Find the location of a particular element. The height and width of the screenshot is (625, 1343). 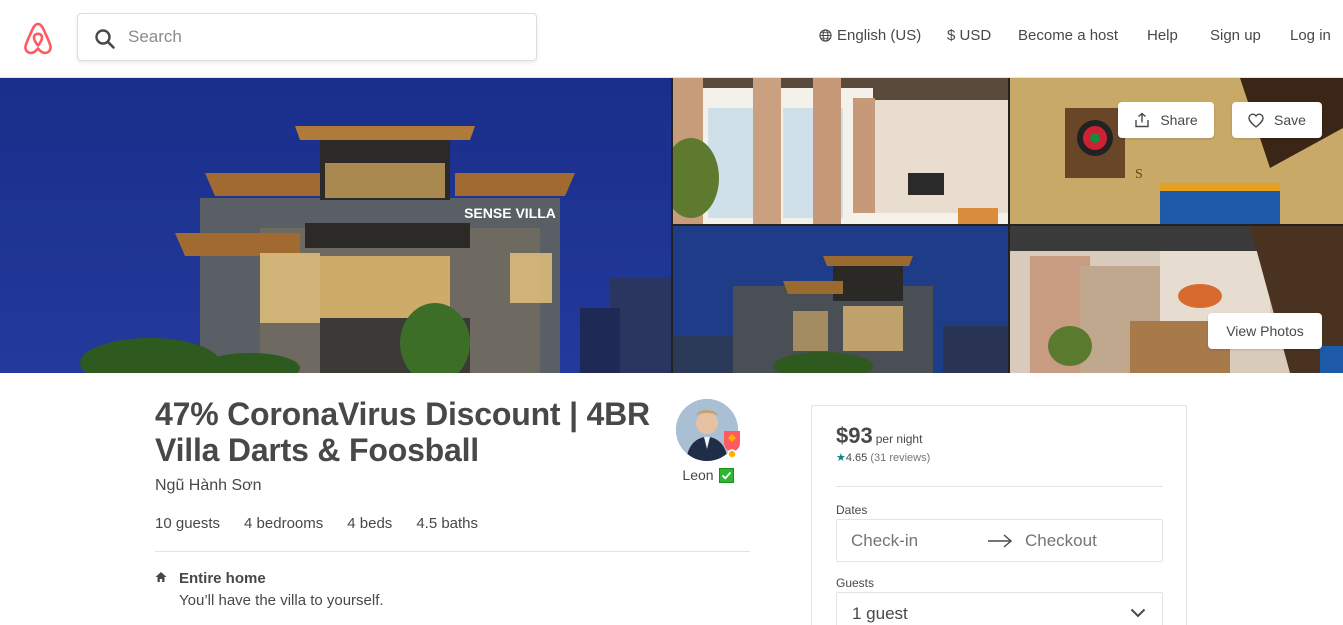

search-icon is located at coordinates (105, 39).